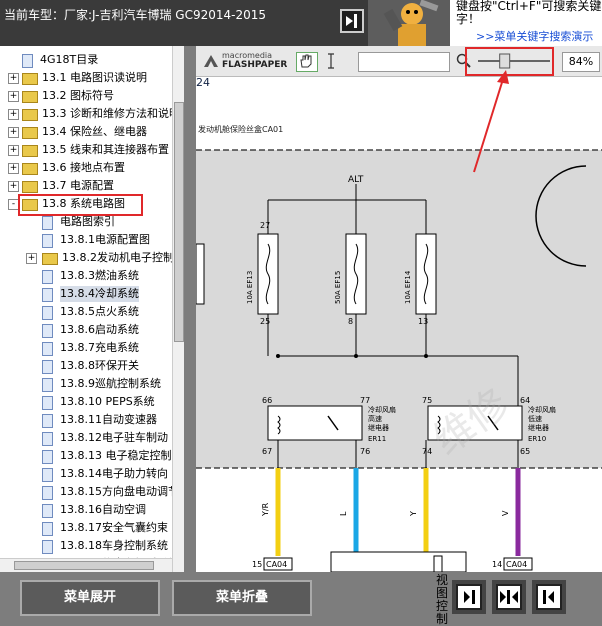 The height and width of the screenshot is (626, 602). I want to click on tree-item: 13.8.11自动变速器, so click(86, 420).